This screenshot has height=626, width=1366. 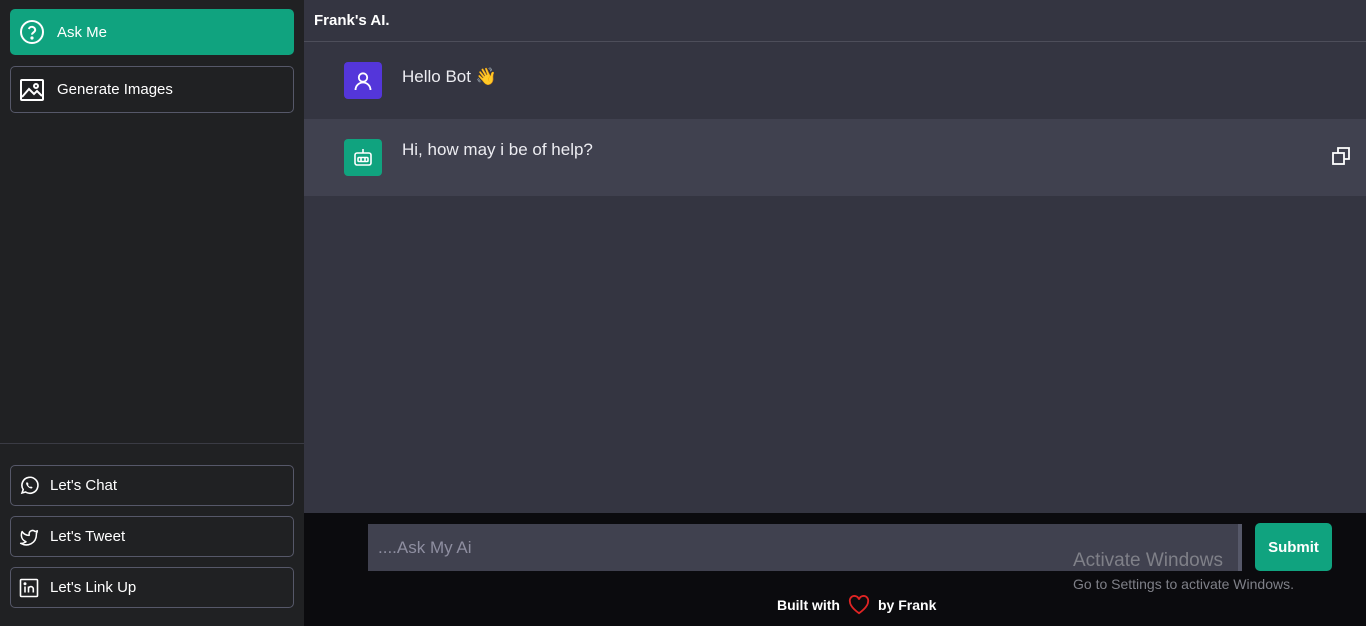 What do you see at coordinates (152, 536) in the screenshot?
I see `lets-tweet-button: Let's Tweet` at bounding box center [152, 536].